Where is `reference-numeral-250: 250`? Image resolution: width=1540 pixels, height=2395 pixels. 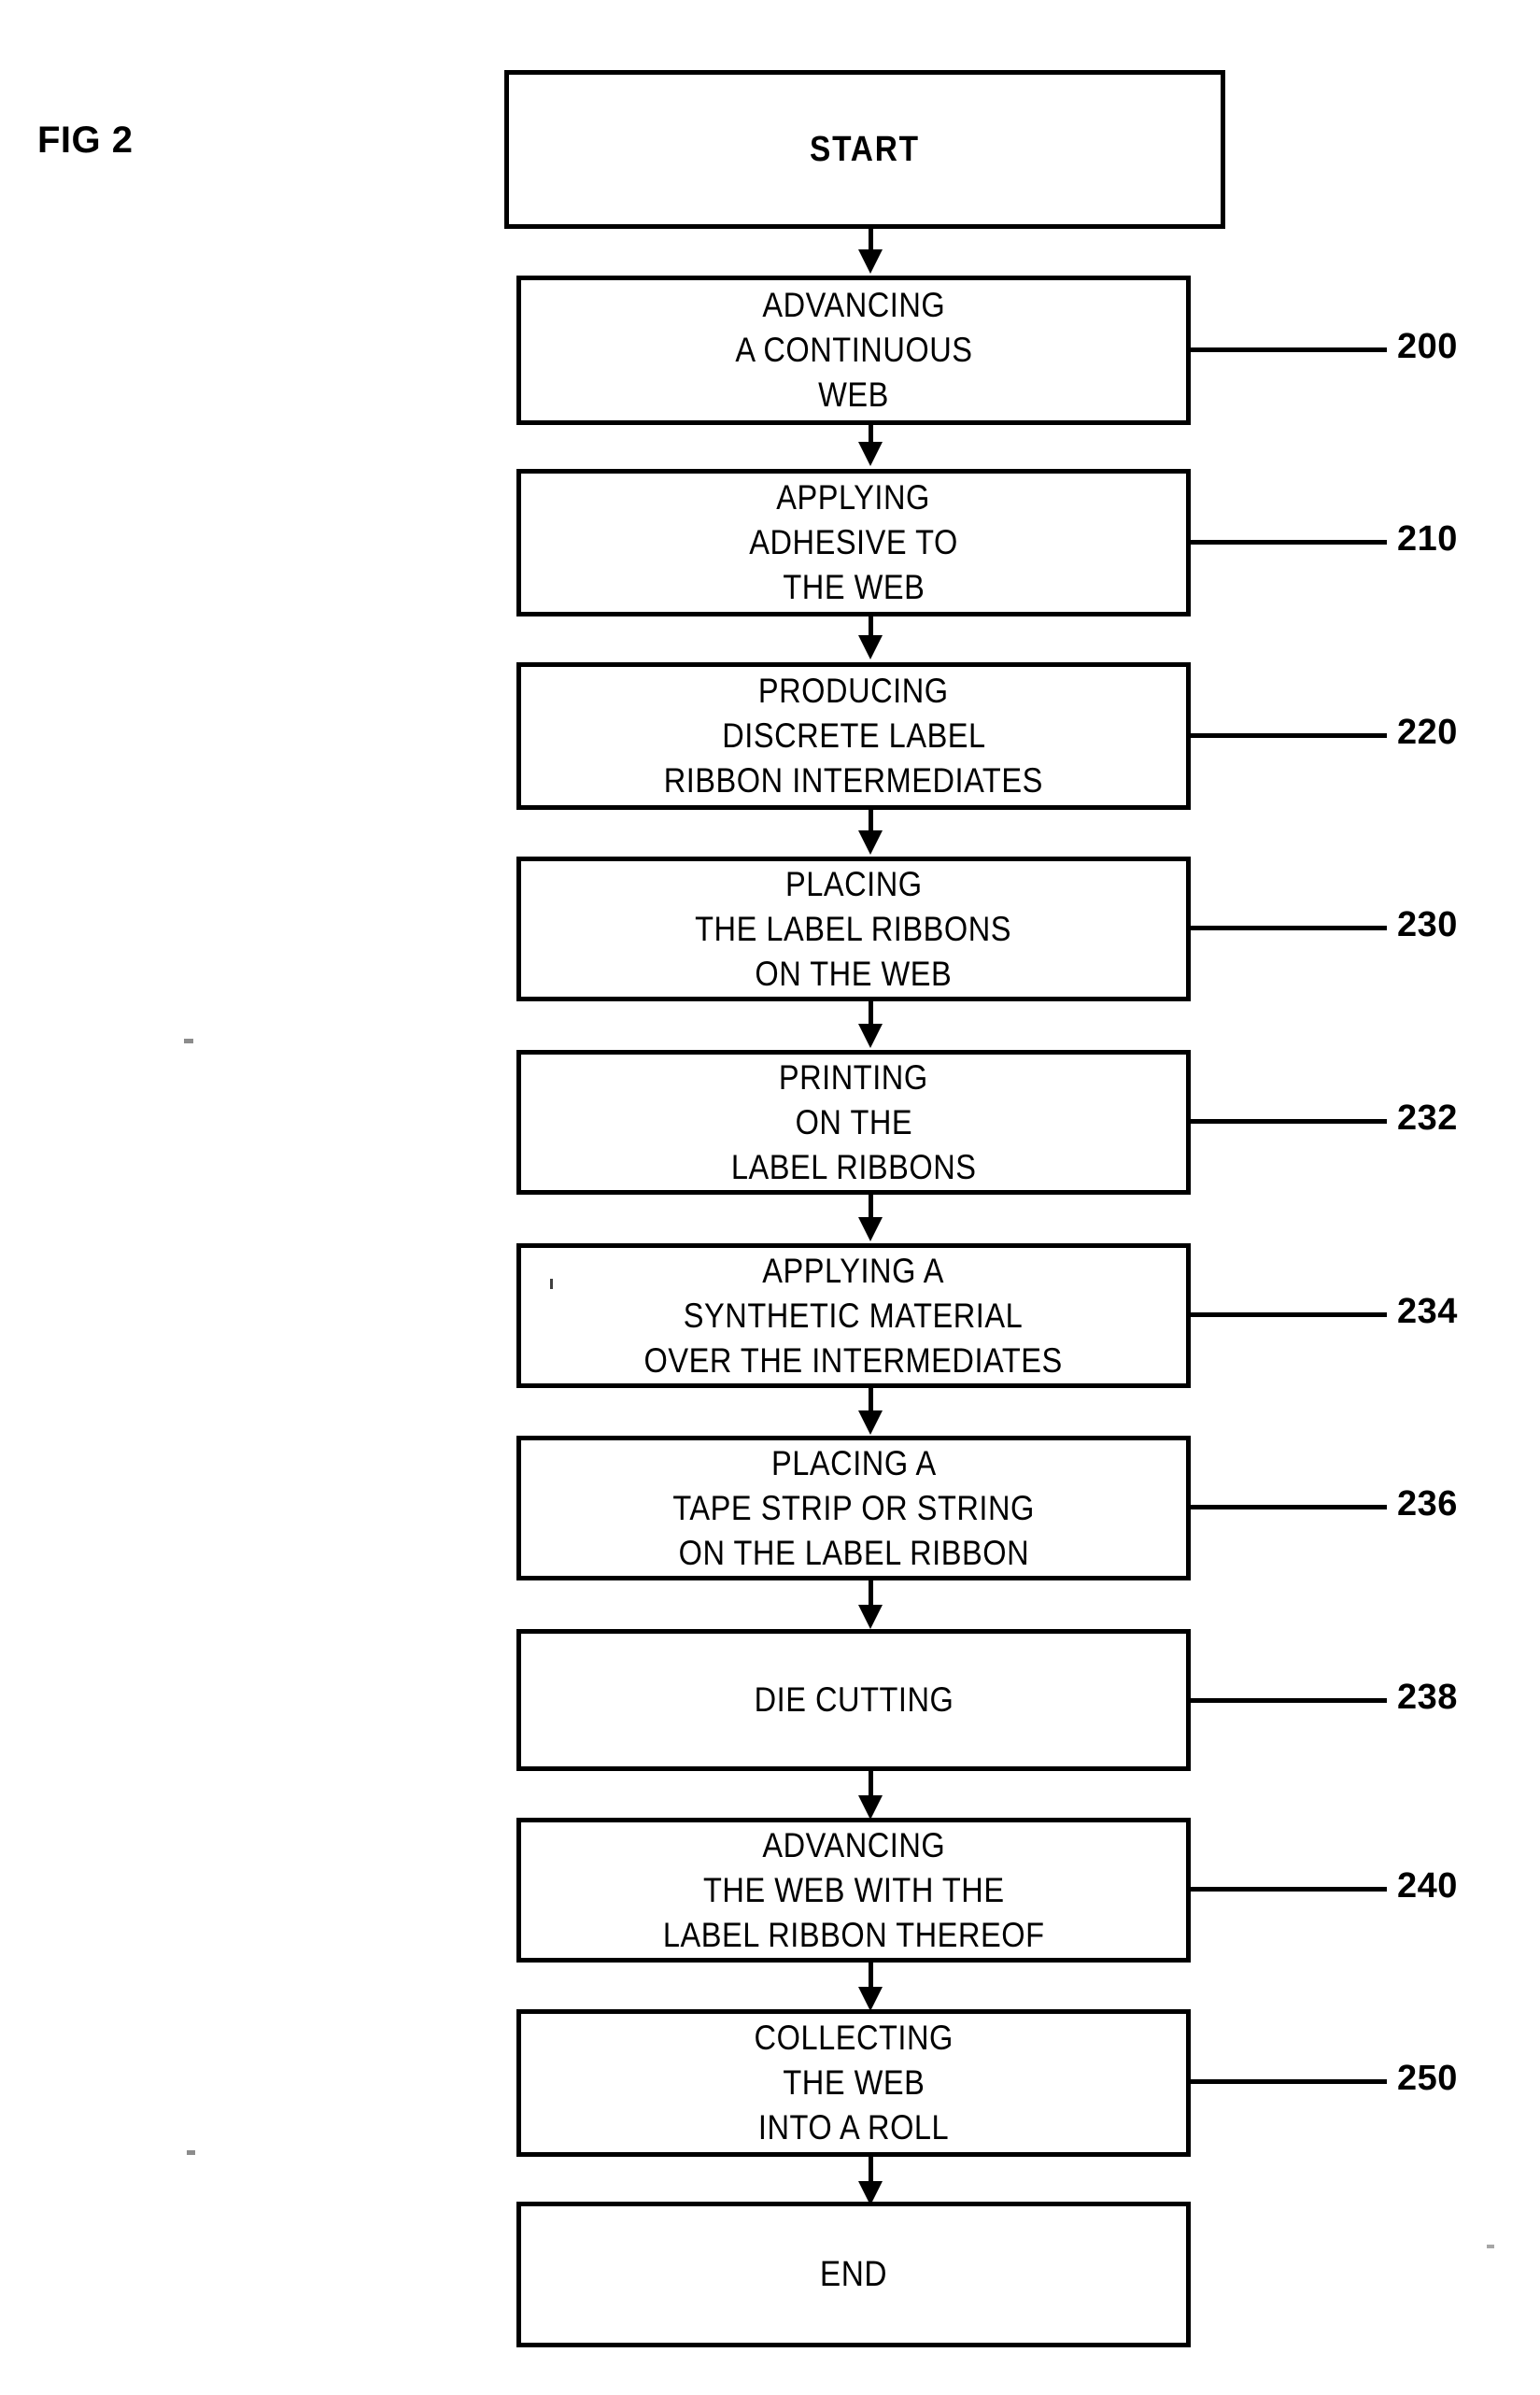 reference-numeral-250: 250 is located at coordinates (1427, 2079).